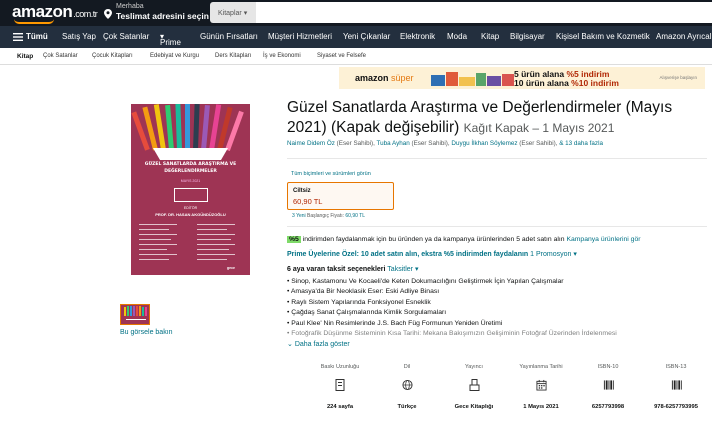  What do you see at coordinates (608, 367) in the screenshot?
I see `detail-header: ISBN-10` at bounding box center [608, 367].